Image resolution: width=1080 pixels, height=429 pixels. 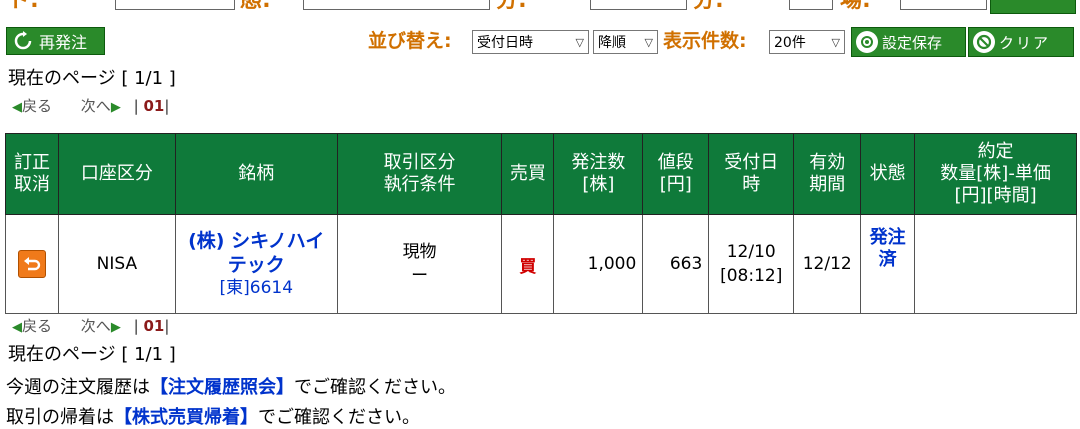 What do you see at coordinates (867, 42) in the screenshot?
I see `target-icon` at bounding box center [867, 42].